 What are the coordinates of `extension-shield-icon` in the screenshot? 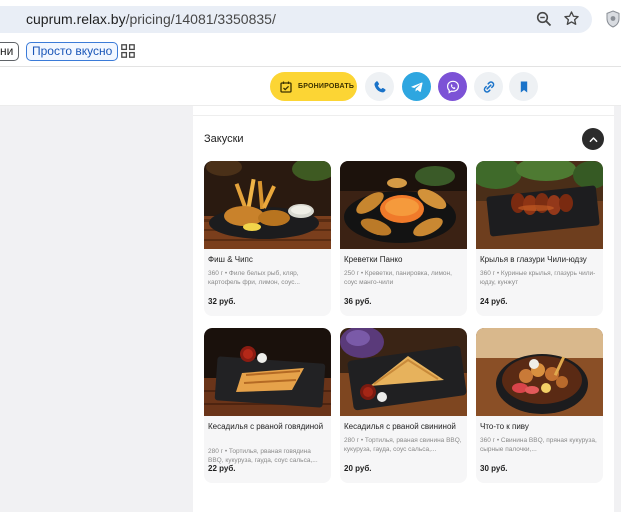 It's located at (613, 19).